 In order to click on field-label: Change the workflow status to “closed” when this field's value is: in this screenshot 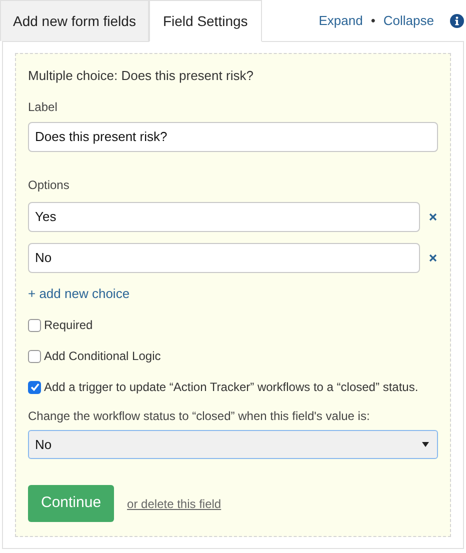, I will do `click(199, 416)`.